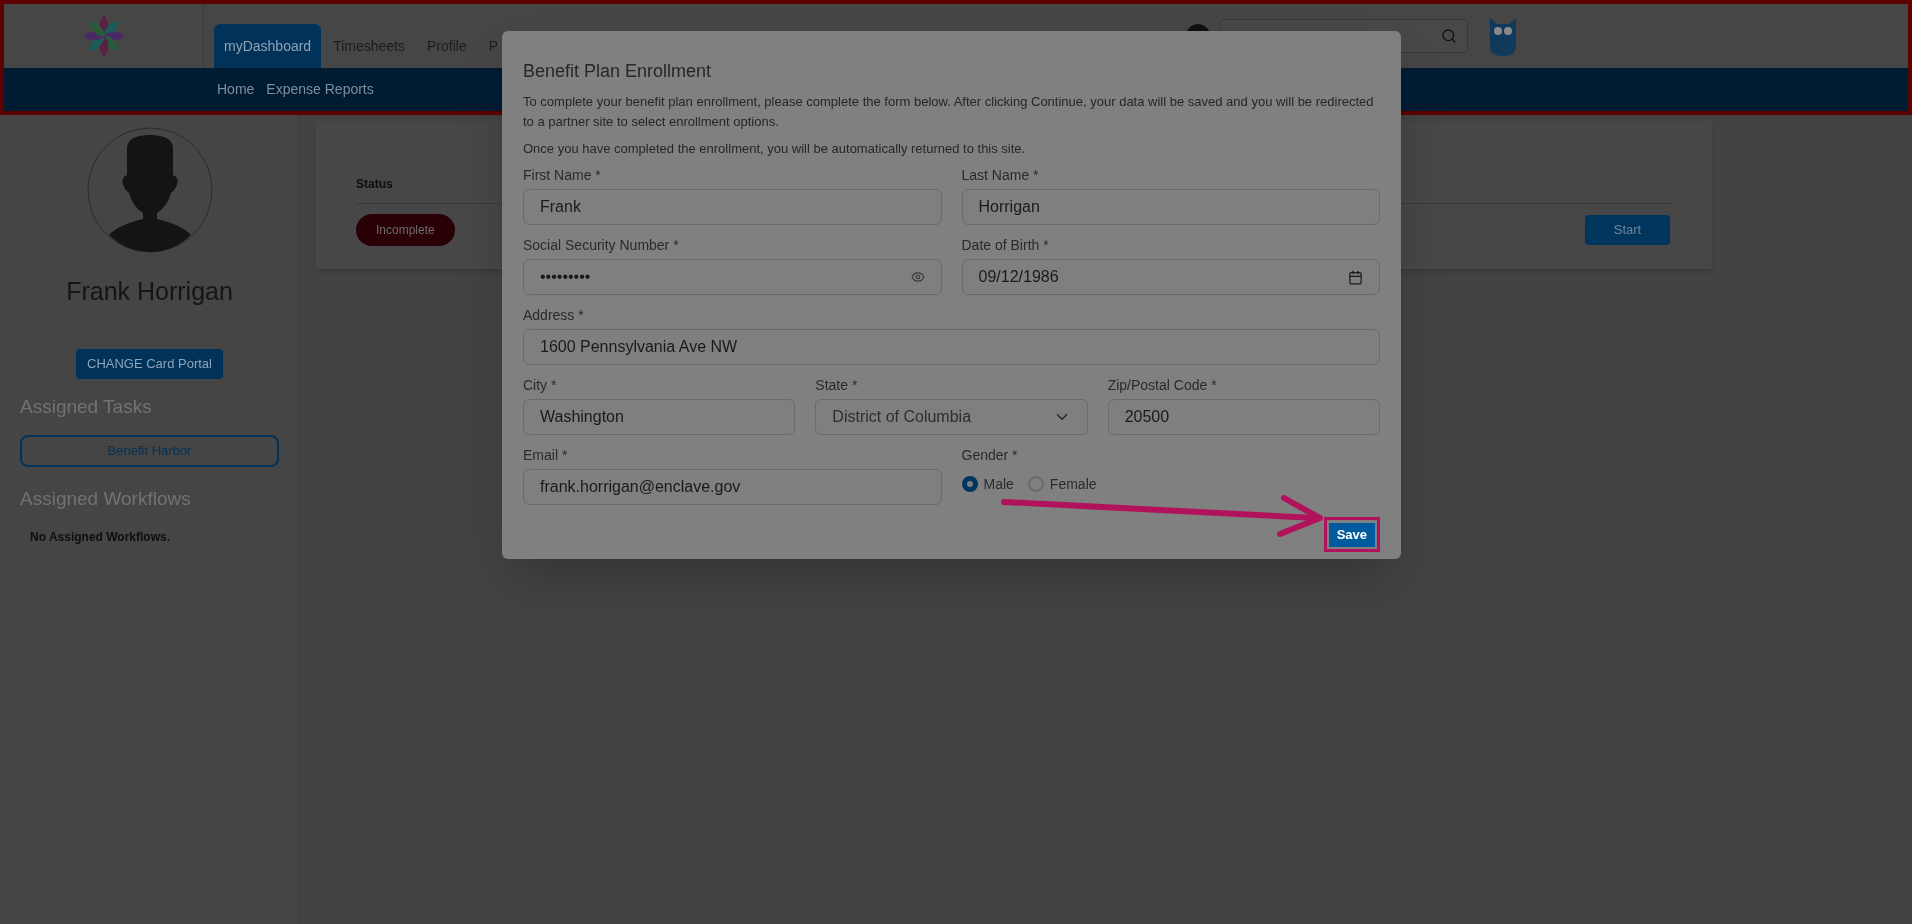 This screenshot has height=924, width=1912. What do you see at coordinates (103, 36) in the screenshot?
I see `logo-icon` at bounding box center [103, 36].